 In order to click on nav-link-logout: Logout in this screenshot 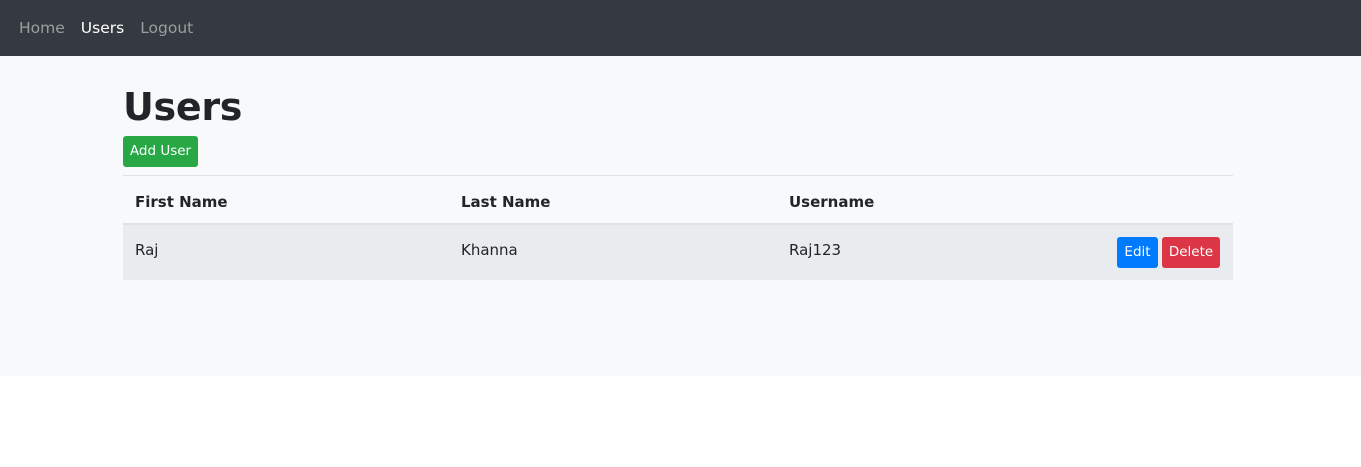, I will do `click(166, 28)`.